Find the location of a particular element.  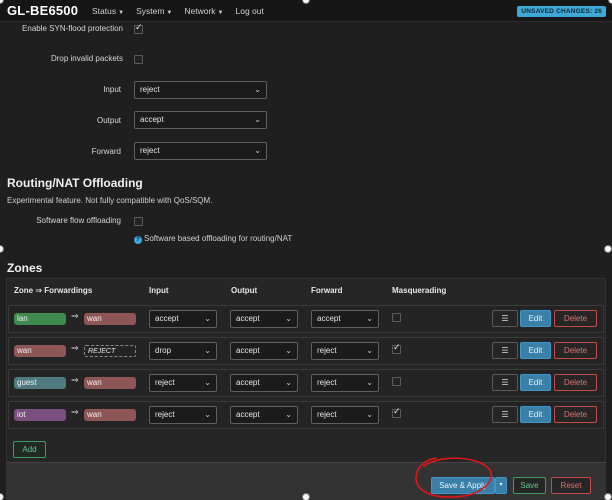

guest-menu-button: ☰ is located at coordinates (505, 382).